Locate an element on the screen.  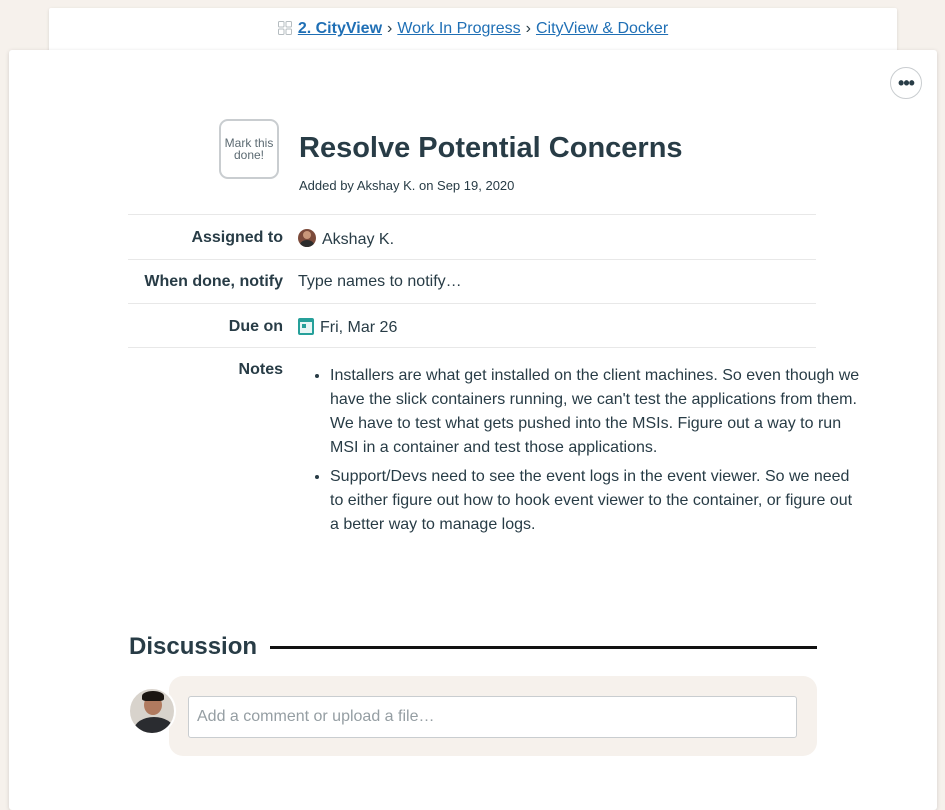
breadcrumb-project-link: 2. CityView is located at coordinates (340, 28).